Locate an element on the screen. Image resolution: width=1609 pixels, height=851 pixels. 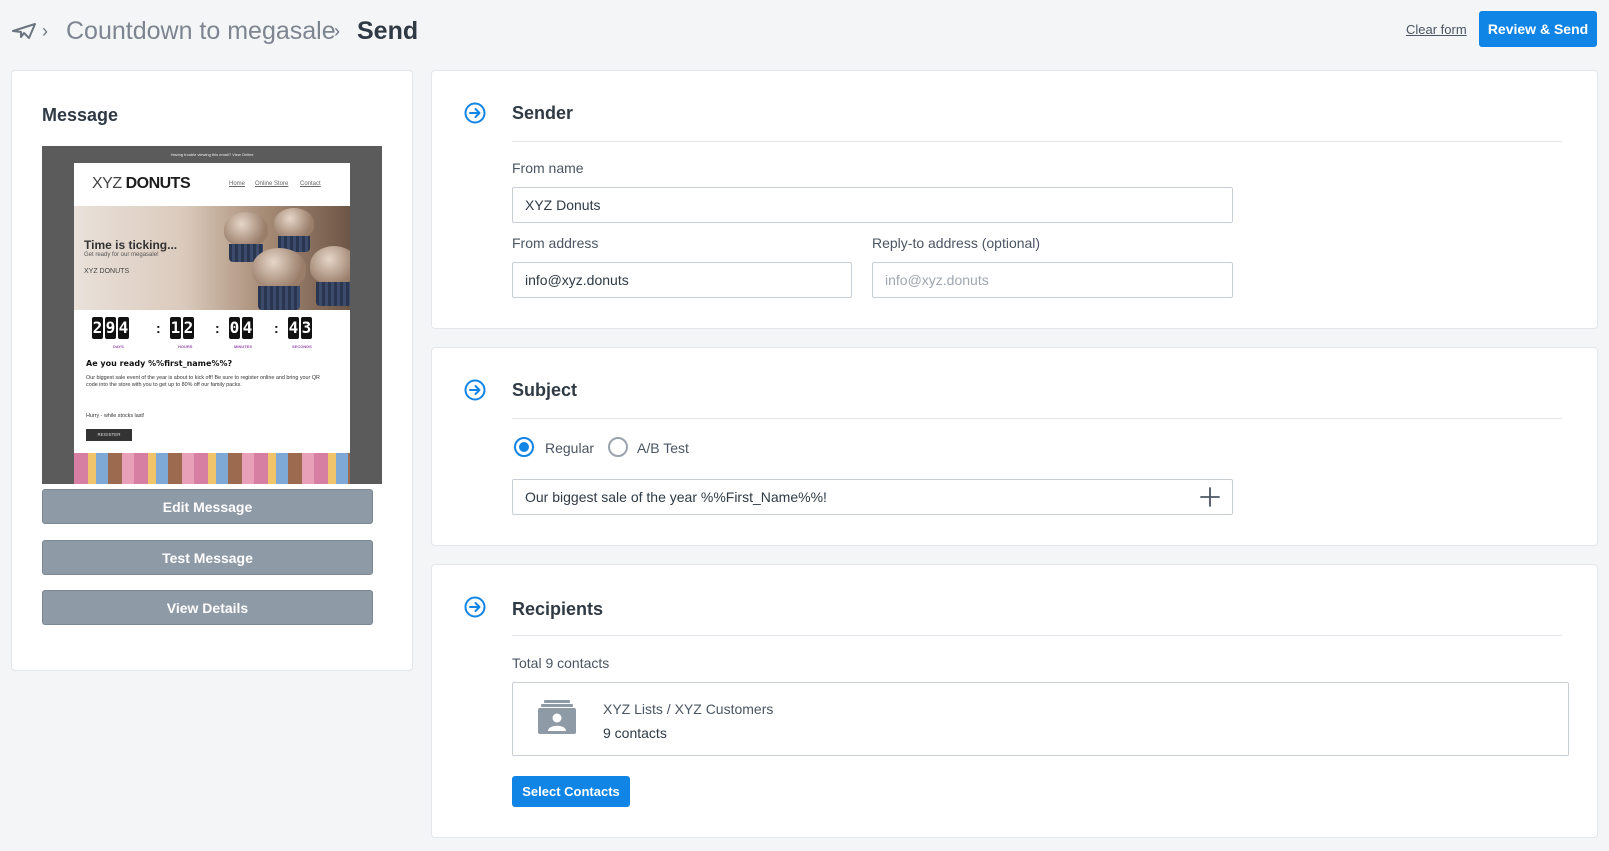
from-address-label: From address is located at coordinates (555, 243).